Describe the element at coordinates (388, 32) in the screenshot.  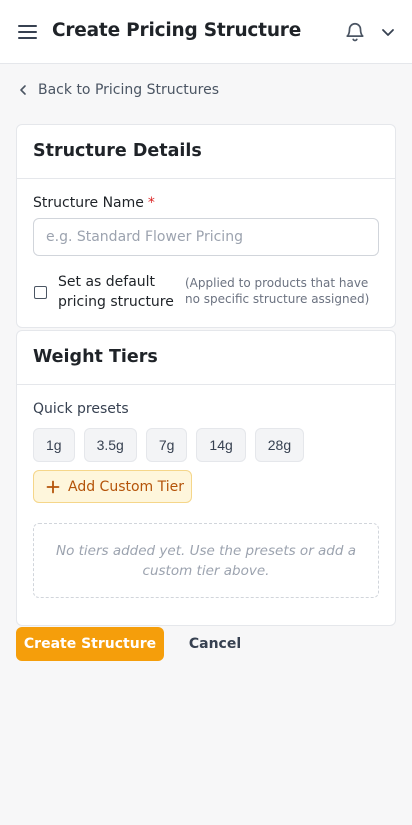
I see `chevron-down-icon` at that location.